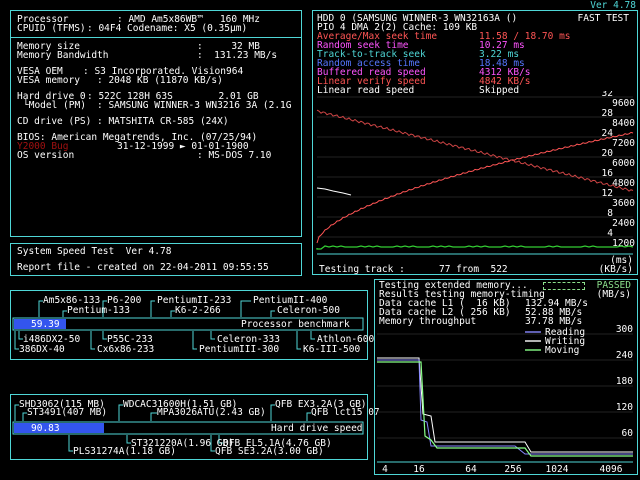  I want to click on cpu-caption: Processor benchmark, so click(295, 324).